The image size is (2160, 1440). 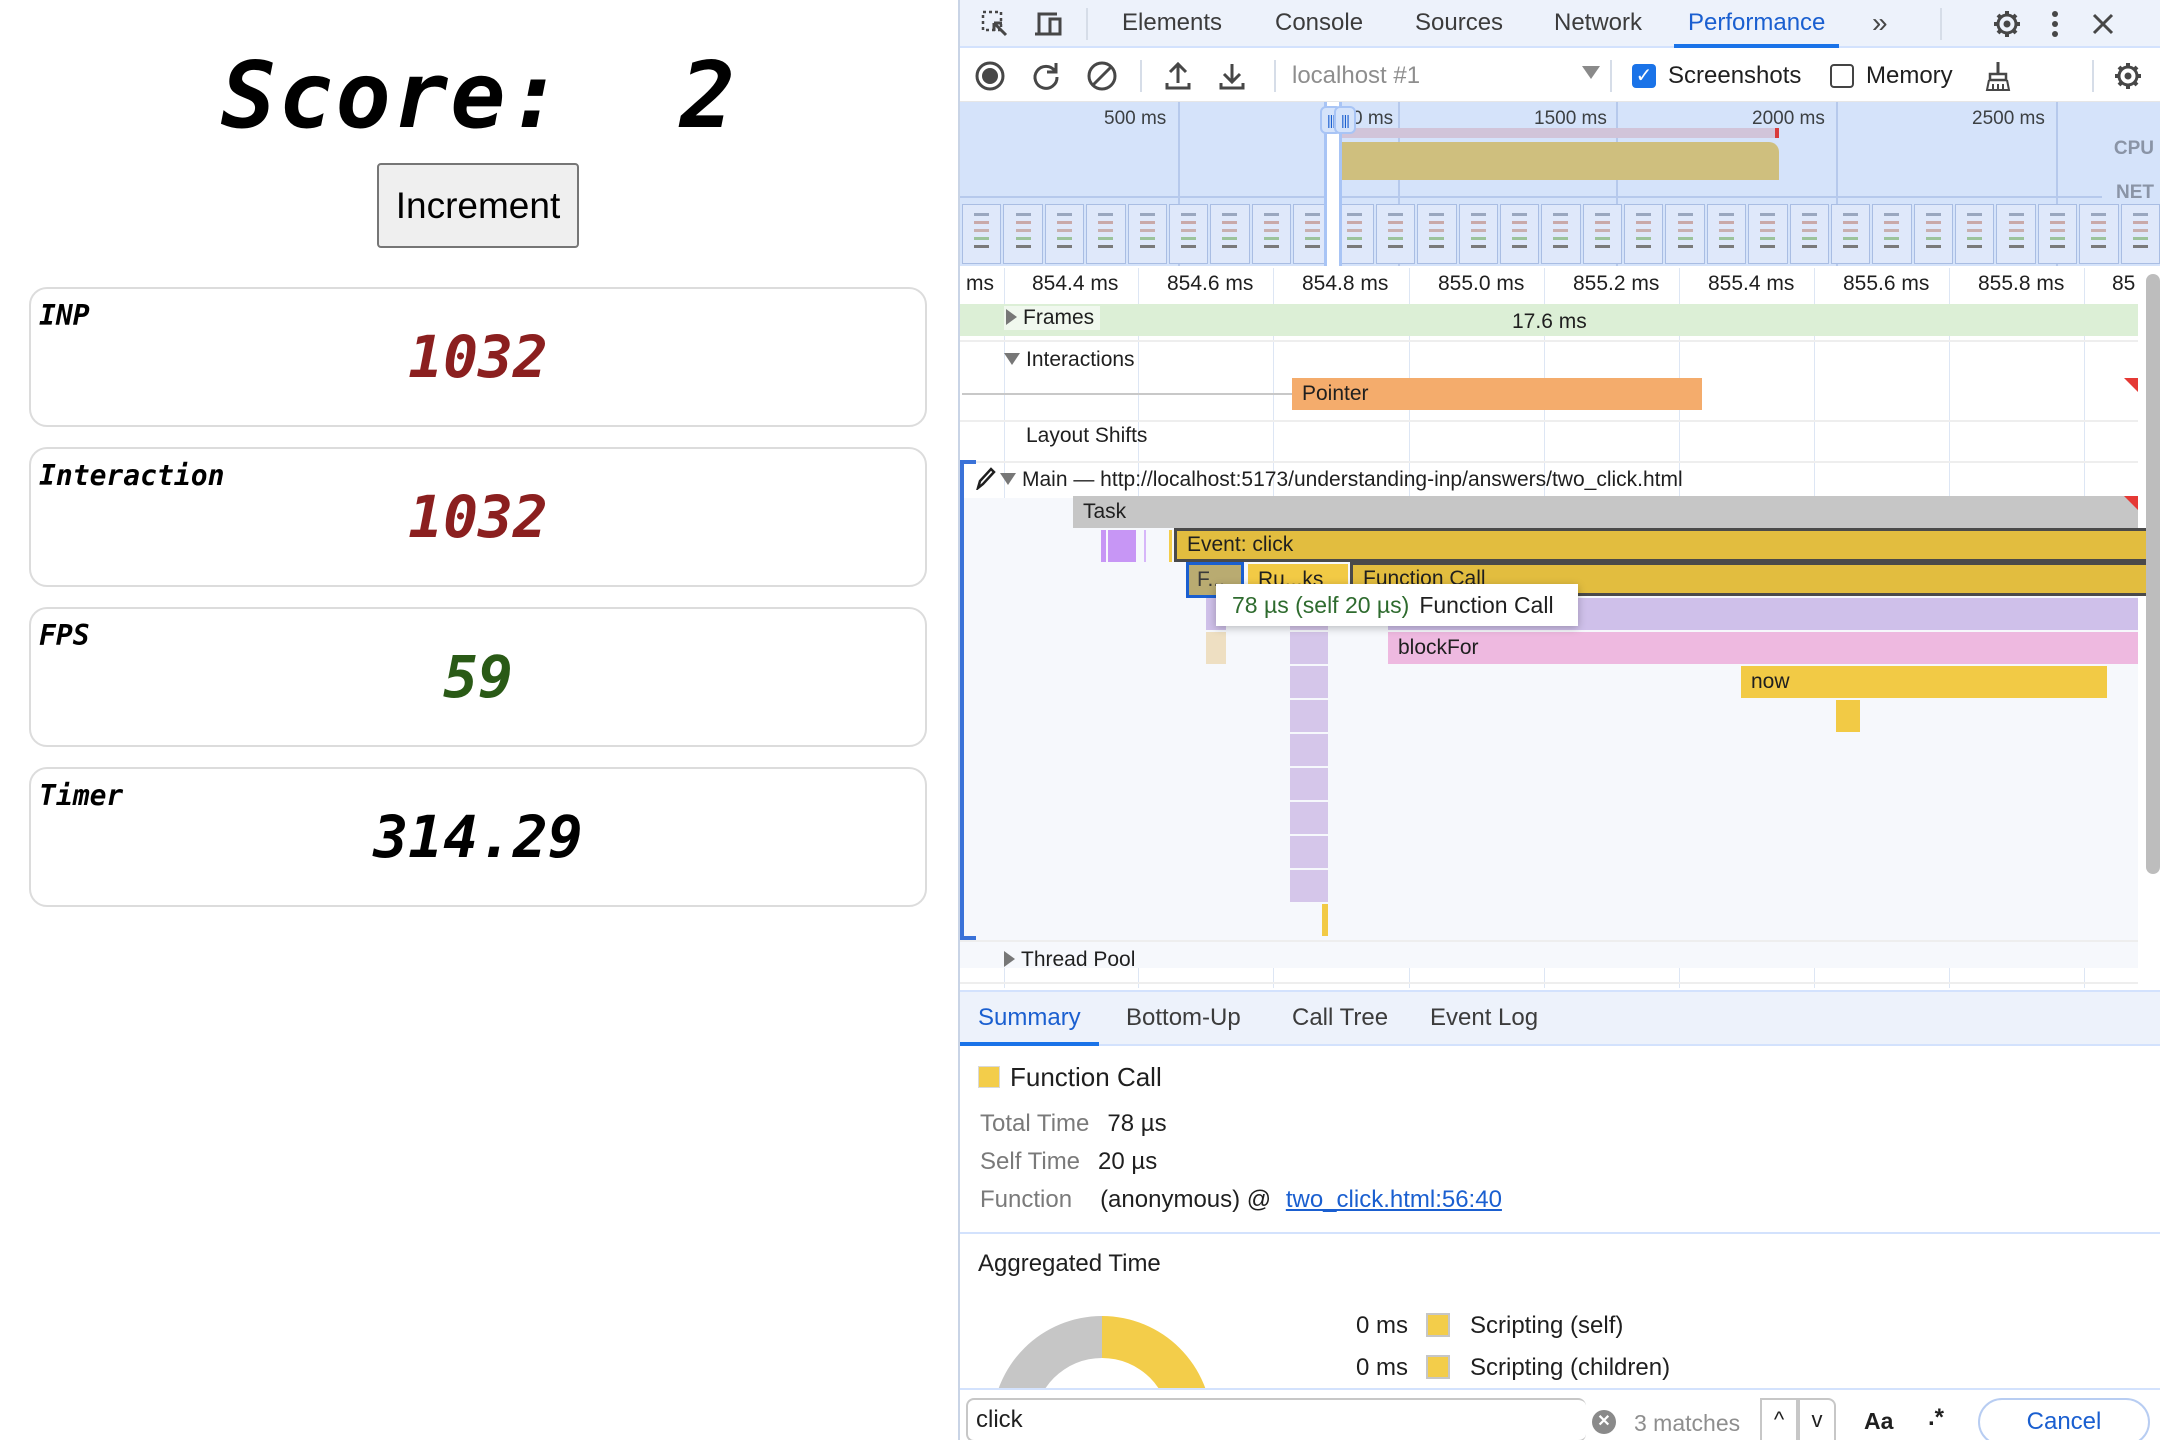 What do you see at coordinates (1340, 1019) in the screenshot?
I see `tab-call-tree: Call Tree` at bounding box center [1340, 1019].